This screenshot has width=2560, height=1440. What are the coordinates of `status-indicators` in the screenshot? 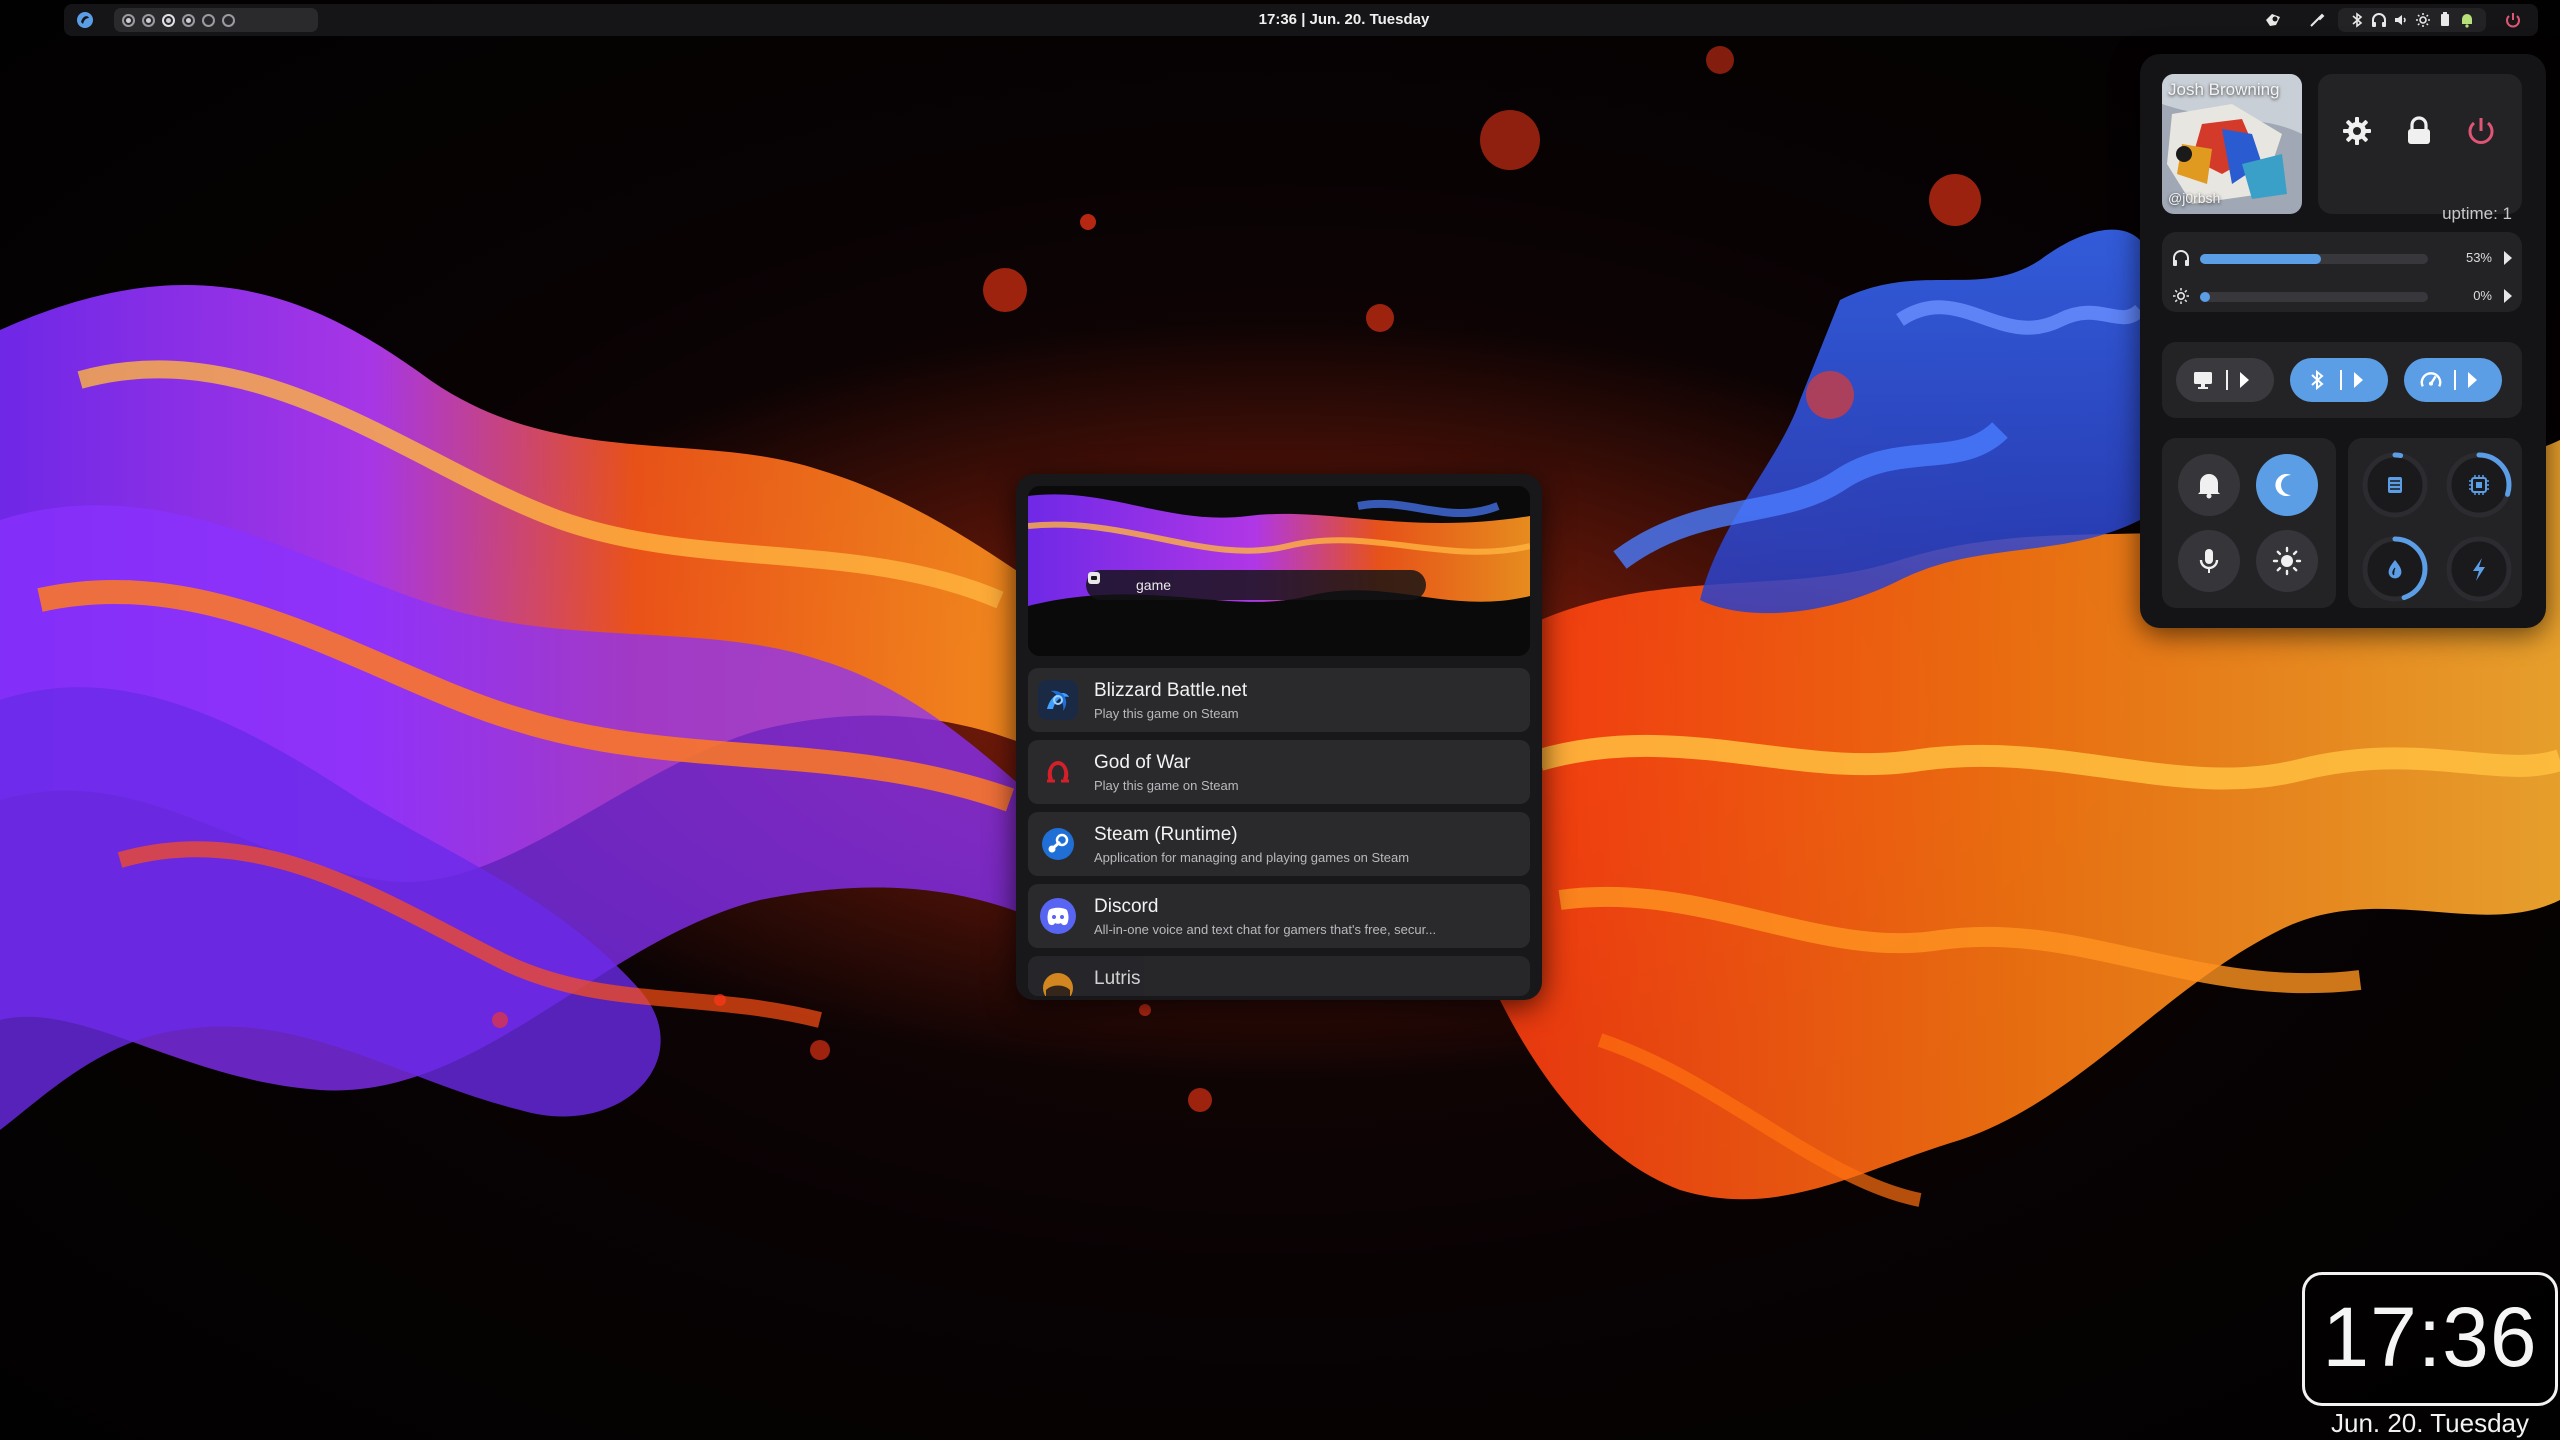 It's located at (2412, 20).